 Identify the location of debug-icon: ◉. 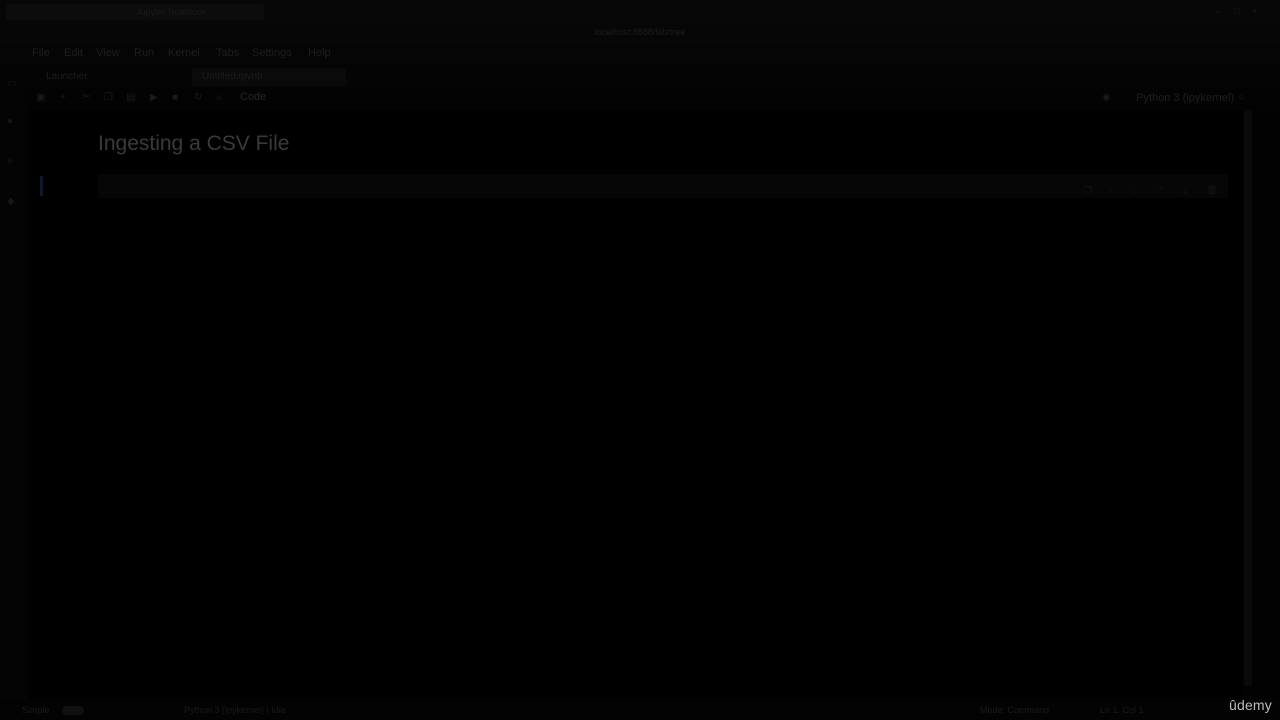
(1108, 98).